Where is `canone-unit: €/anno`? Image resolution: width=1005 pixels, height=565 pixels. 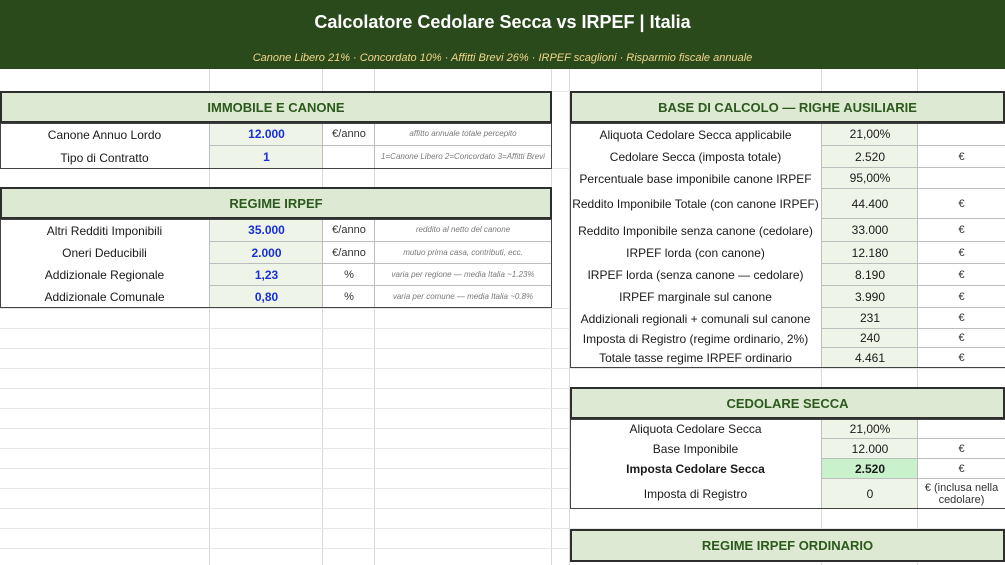 canone-unit: €/anno is located at coordinates (348, 134).